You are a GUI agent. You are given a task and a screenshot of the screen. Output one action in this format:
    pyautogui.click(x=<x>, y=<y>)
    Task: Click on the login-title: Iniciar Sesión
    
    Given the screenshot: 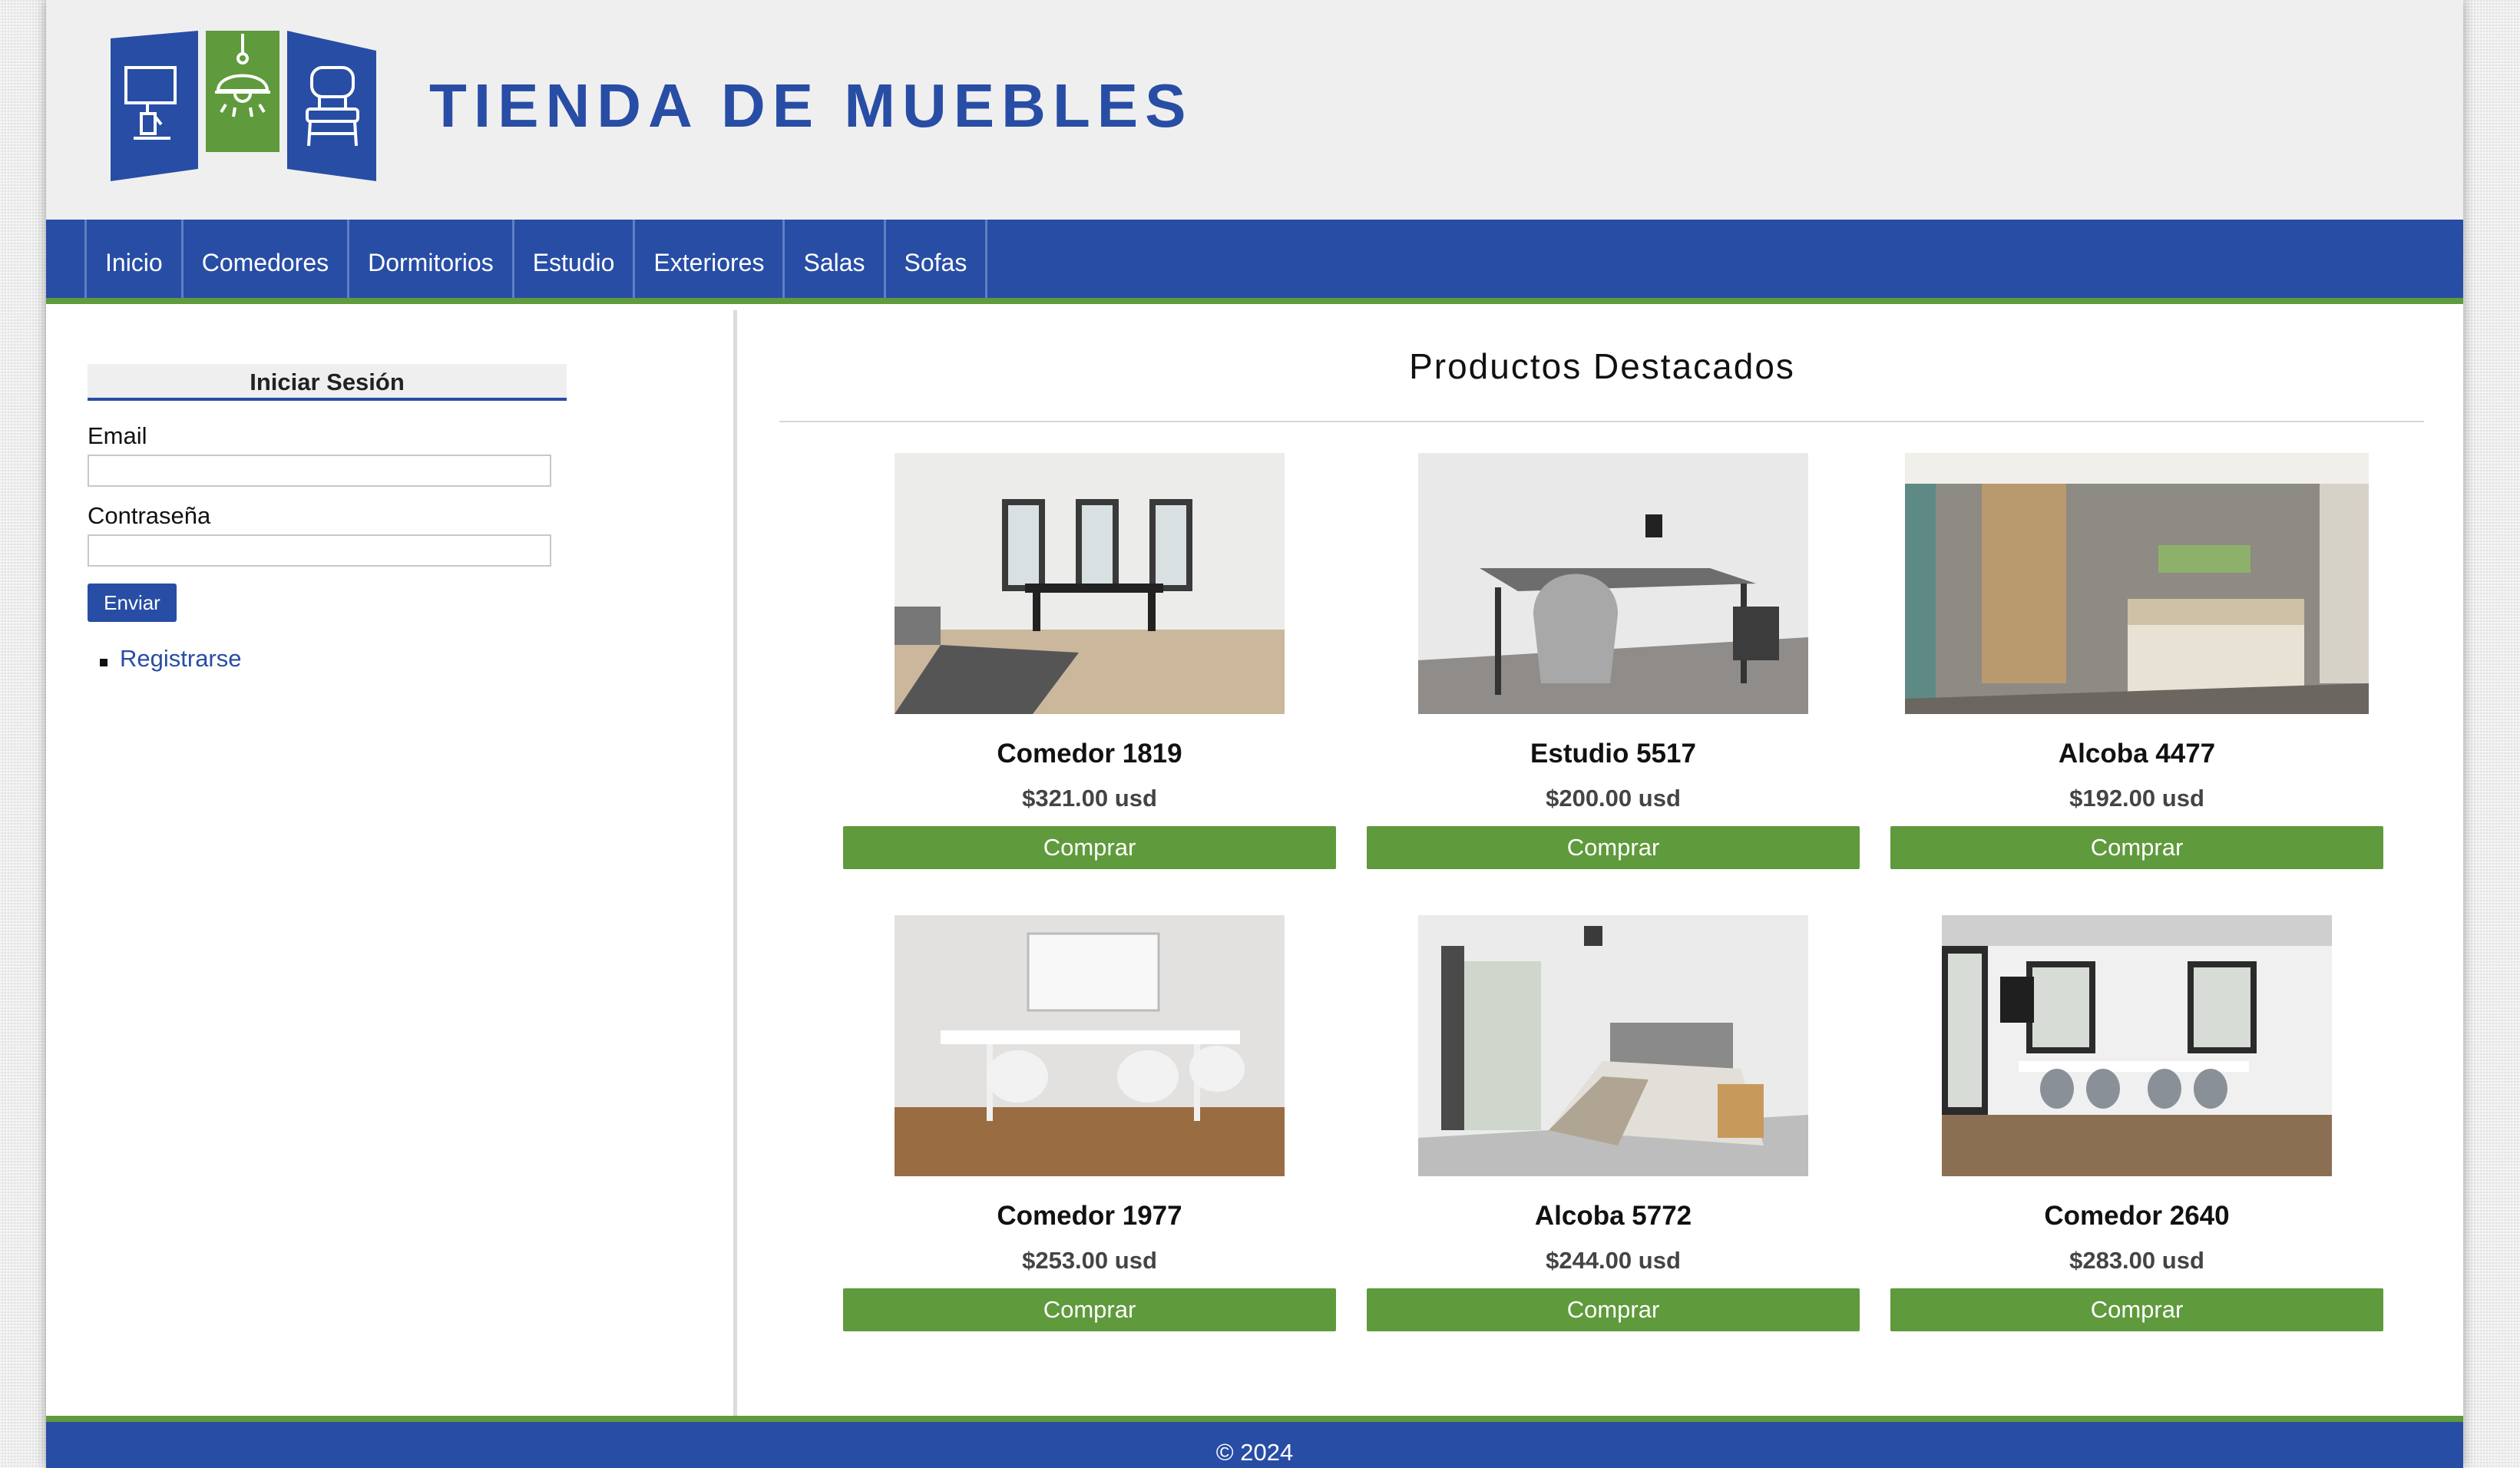 What is the action you would take?
    pyautogui.click(x=328, y=382)
    